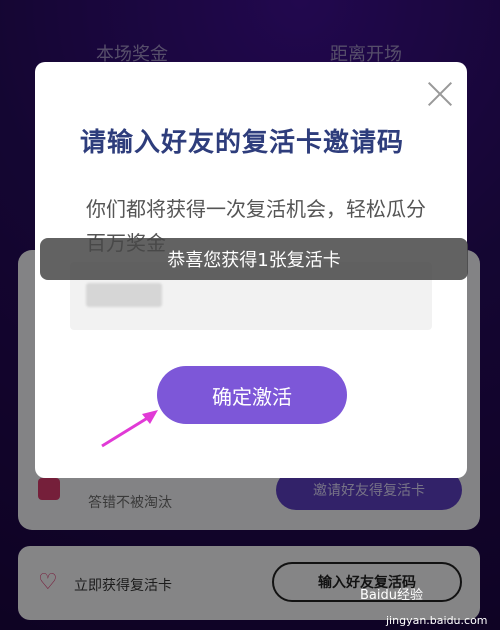 This screenshot has width=500, height=630. What do you see at coordinates (254, 259) in the screenshot?
I see `success-toast: 恭喜您获得1张复活卡` at bounding box center [254, 259].